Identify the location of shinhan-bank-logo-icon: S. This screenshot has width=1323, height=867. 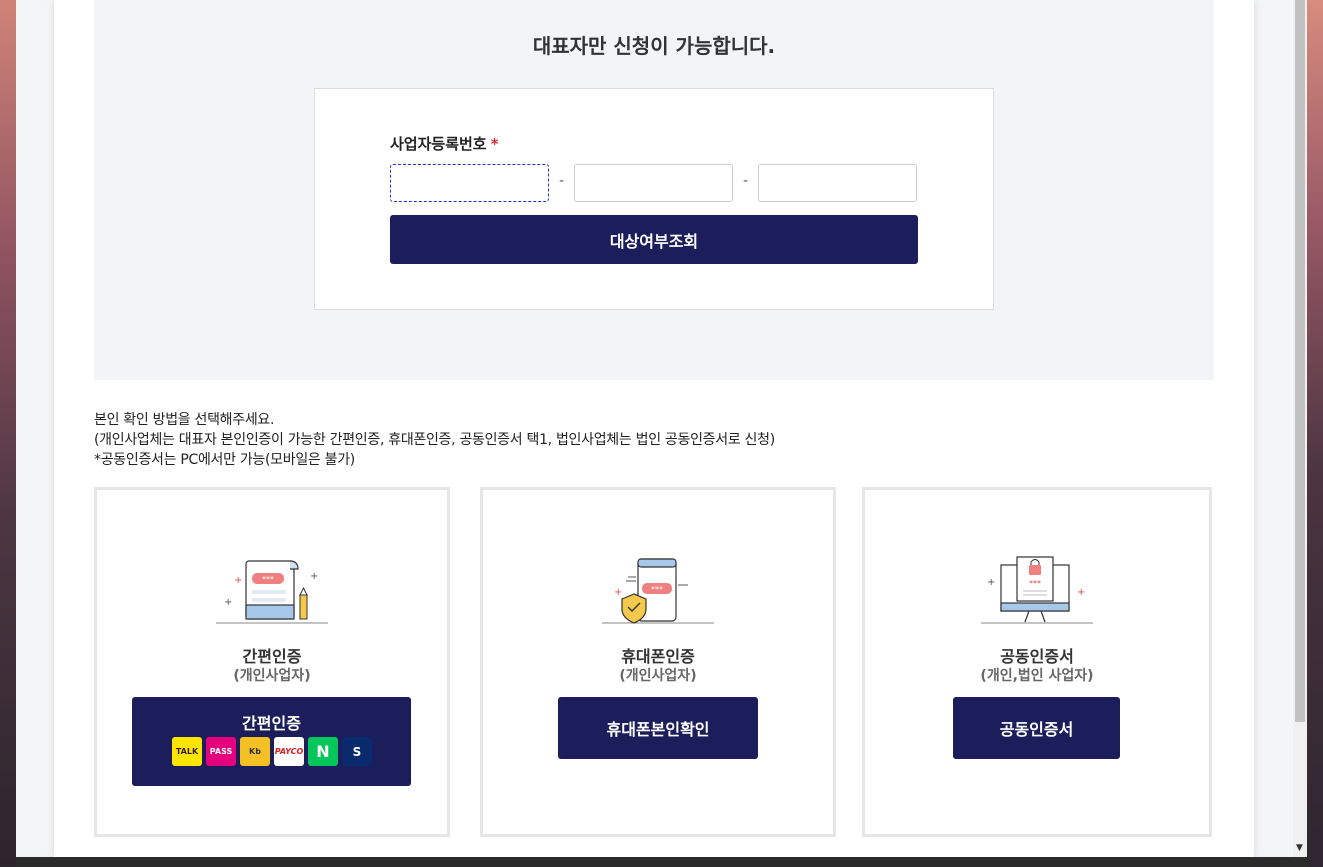
(357, 751).